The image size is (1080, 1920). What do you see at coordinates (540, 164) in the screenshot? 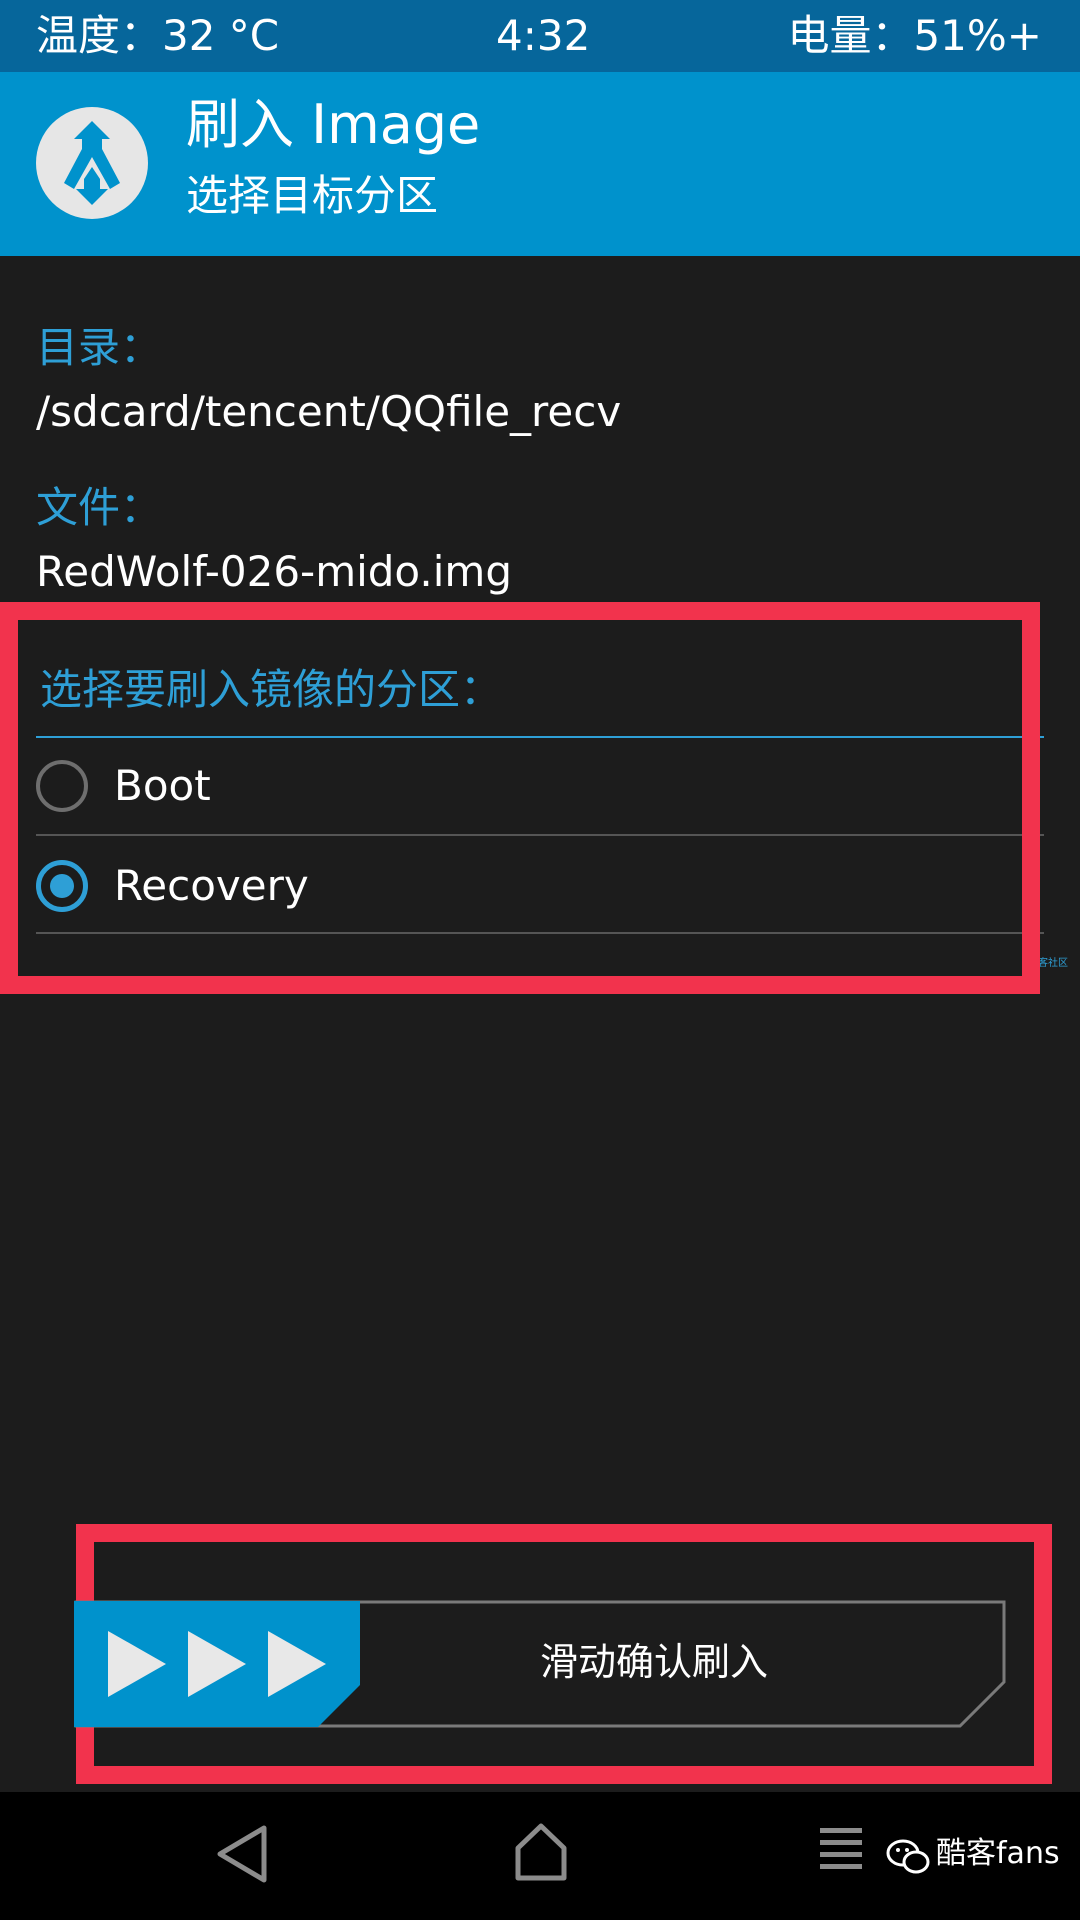
I see `page-header` at bounding box center [540, 164].